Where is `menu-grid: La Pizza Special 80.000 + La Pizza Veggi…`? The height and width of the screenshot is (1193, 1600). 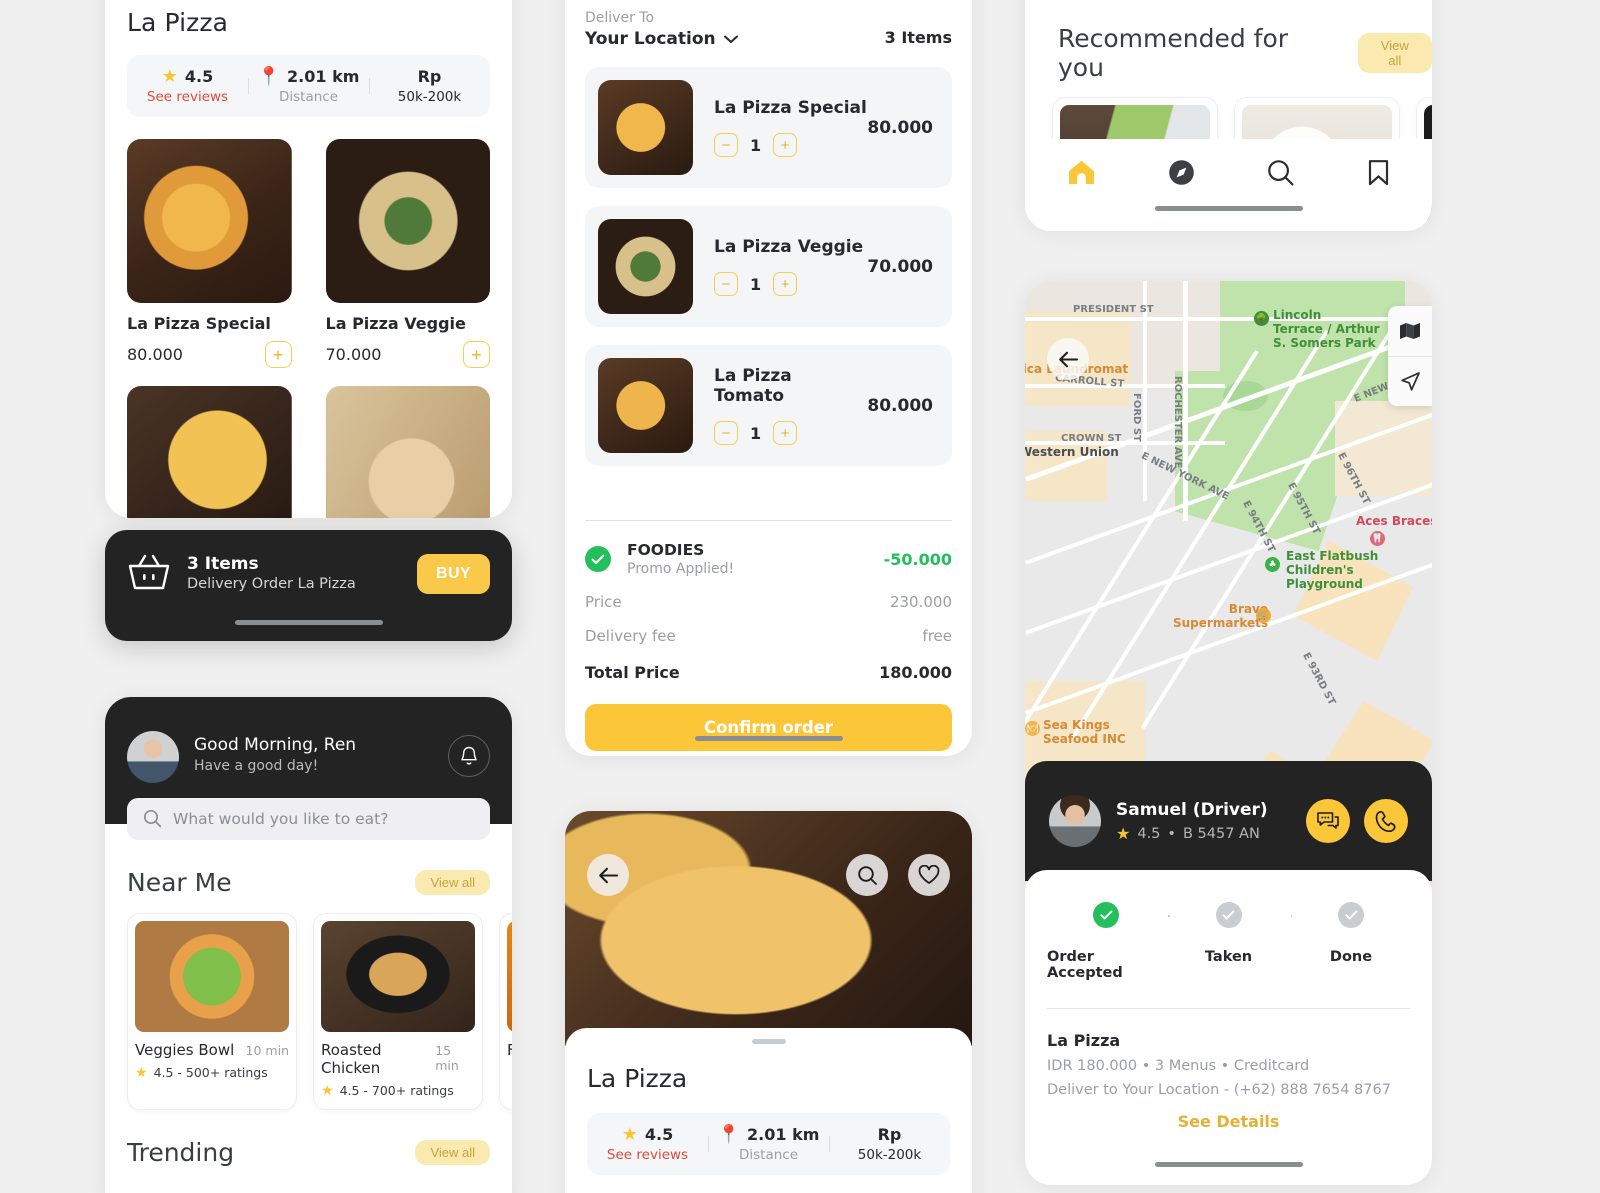 menu-grid: La Pizza Special 80.000 + La Pizza Veggi… is located at coordinates (308, 328).